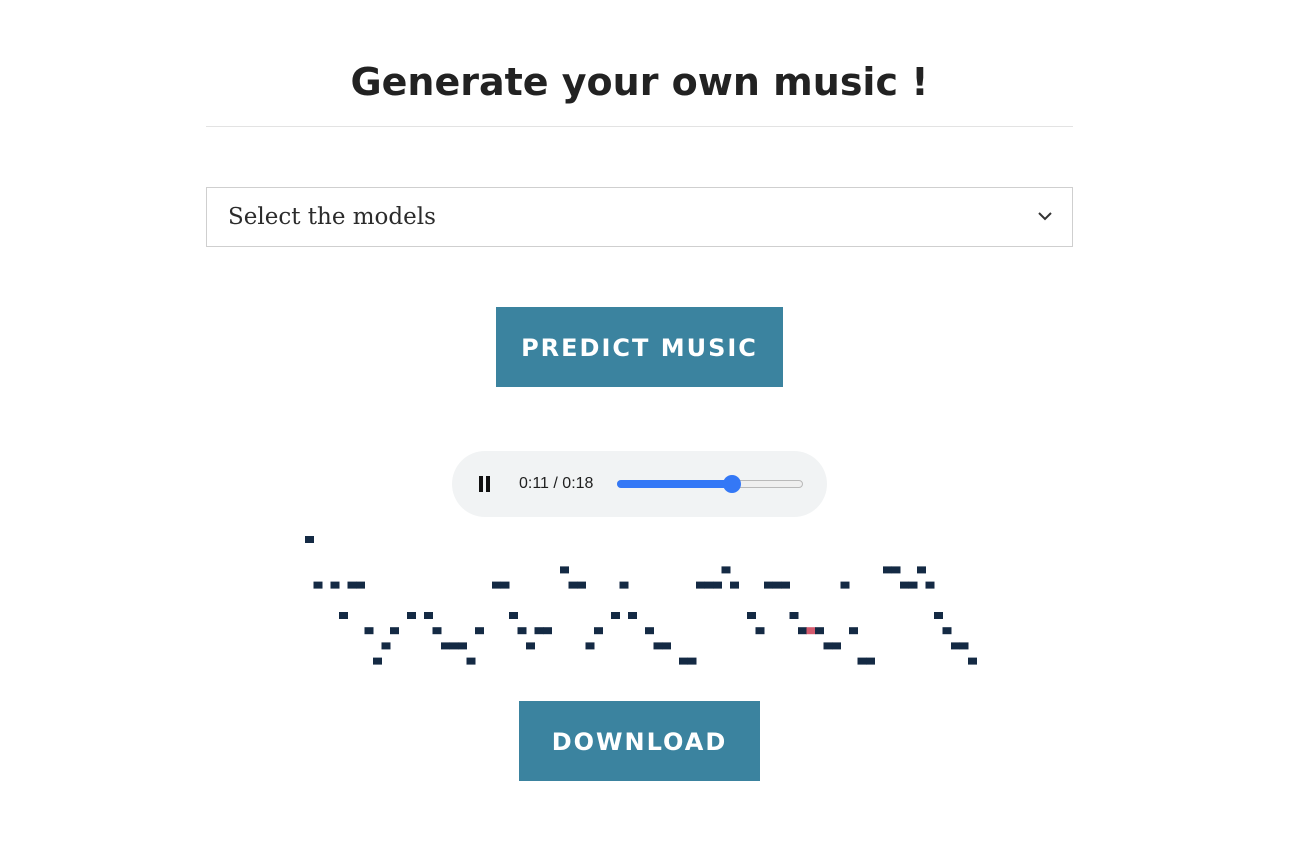 The width and height of the screenshot is (1307, 841). What do you see at coordinates (332, 217) in the screenshot?
I see `model-select-placeholder: Select the models` at bounding box center [332, 217].